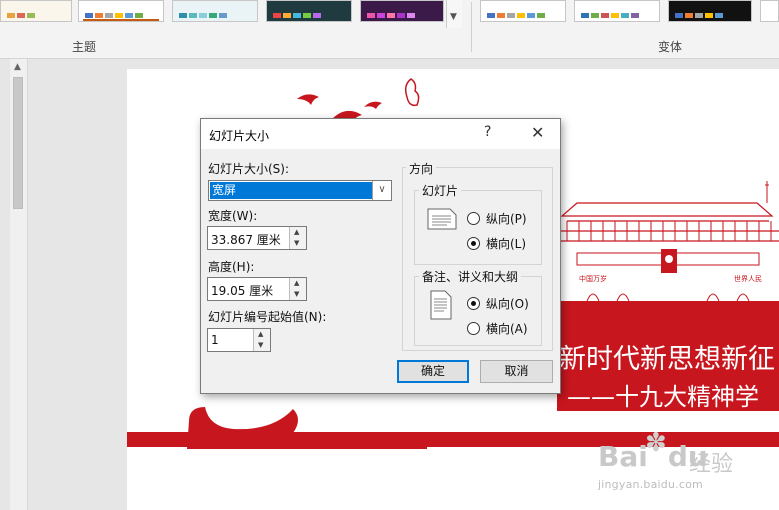  I want to click on scroll-up-icon: ▲, so click(17, 67).